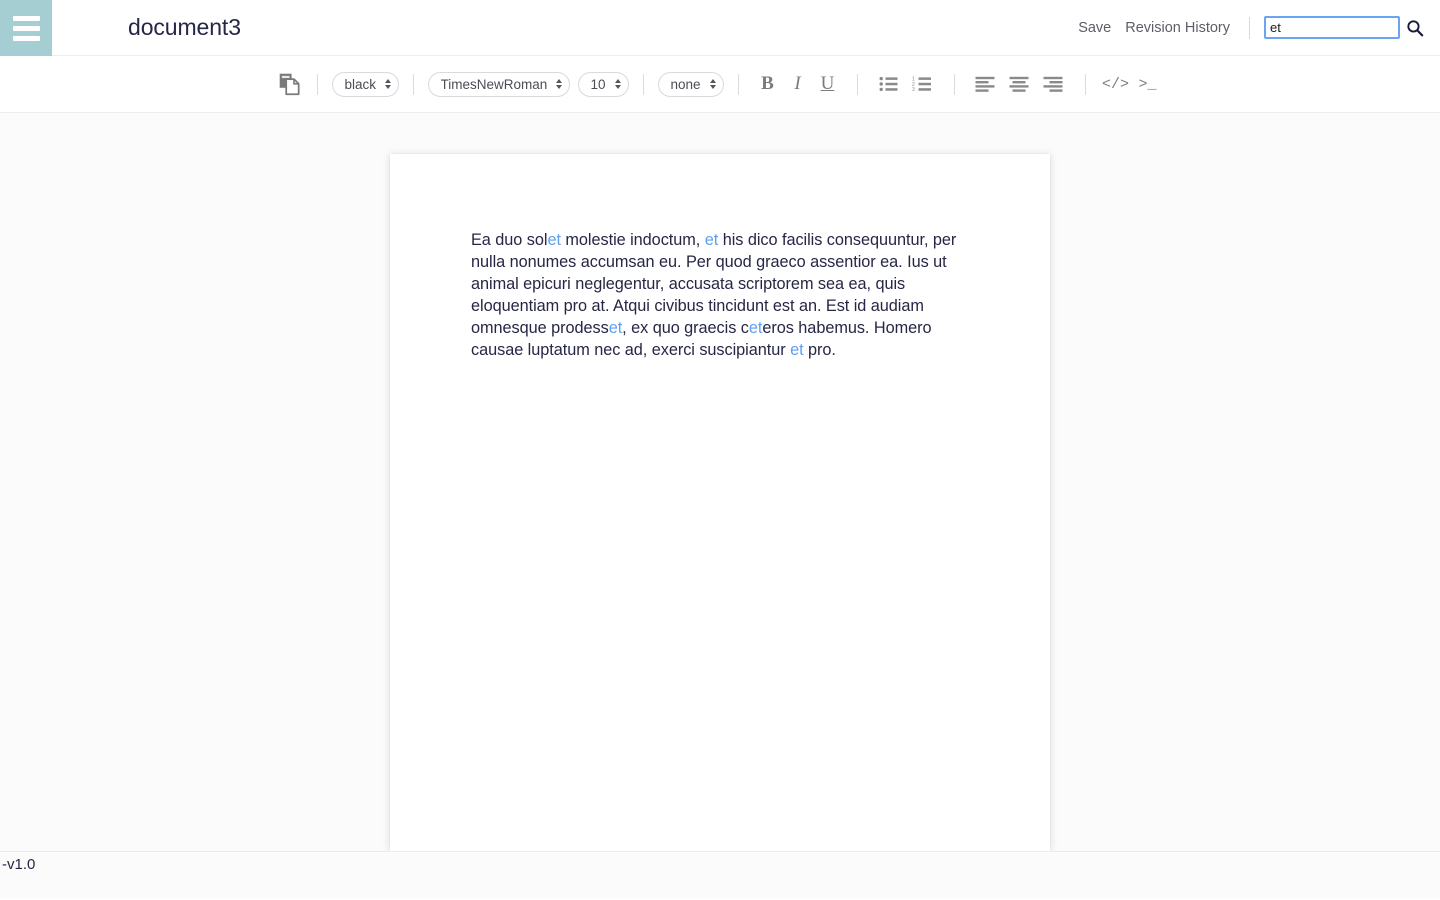 This screenshot has height=900, width=1440. I want to click on terminal-icon: >_, so click(1148, 84).